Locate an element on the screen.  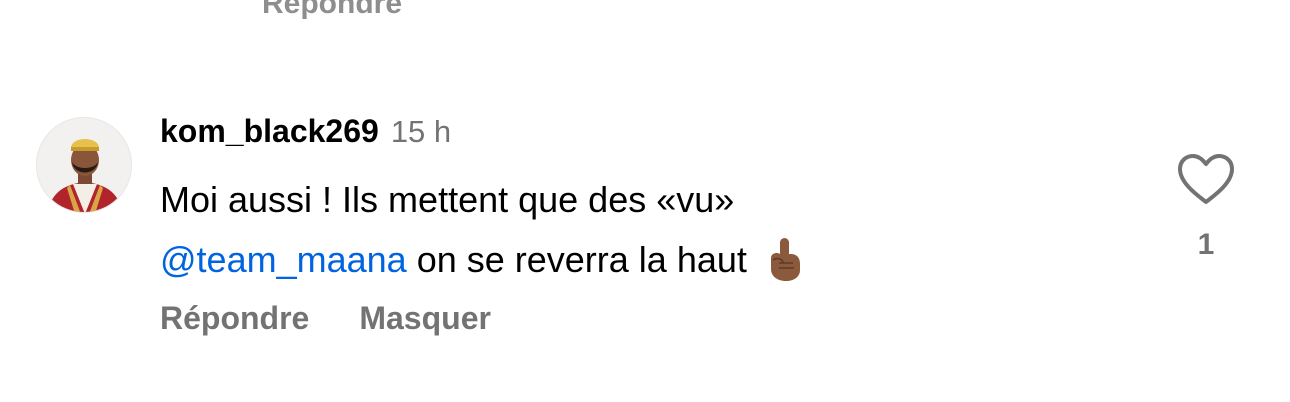
pointing-up-emoji is located at coordinates (785, 268).